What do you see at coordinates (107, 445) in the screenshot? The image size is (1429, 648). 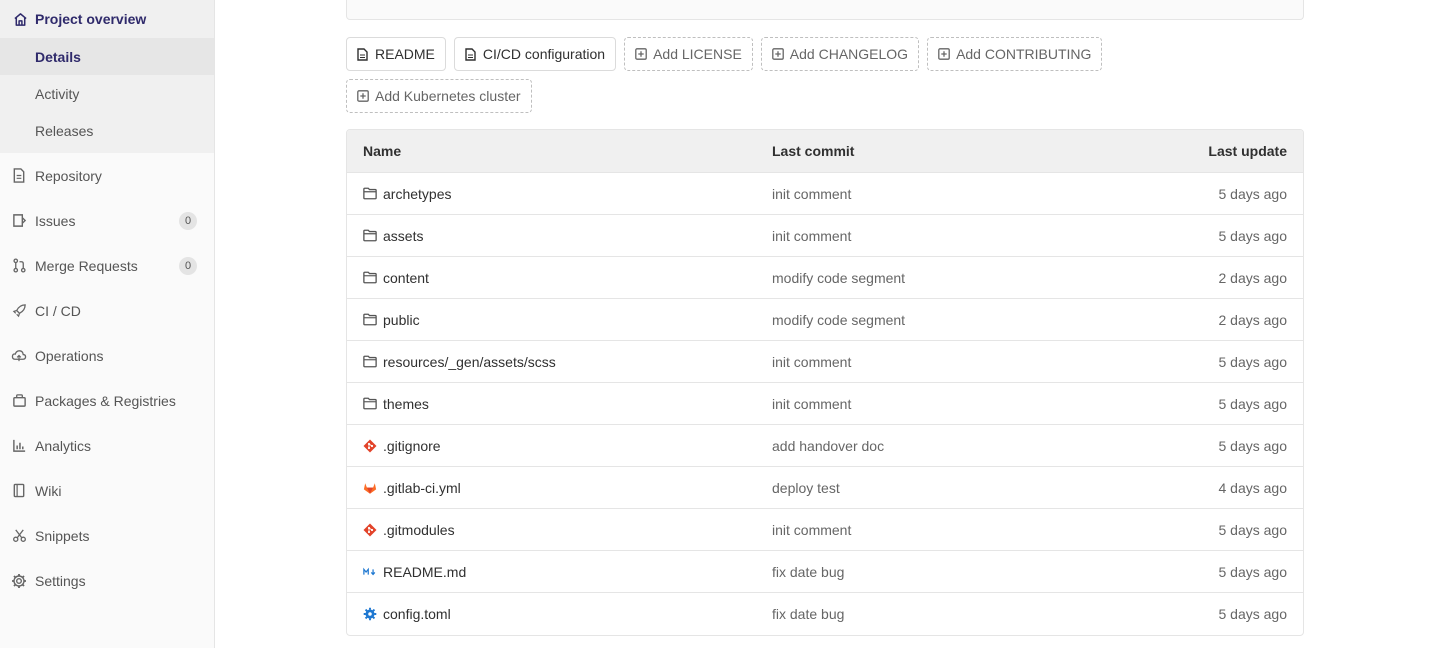 I see `sidebar-item-analytics: Analytics` at bounding box center [107, 445].